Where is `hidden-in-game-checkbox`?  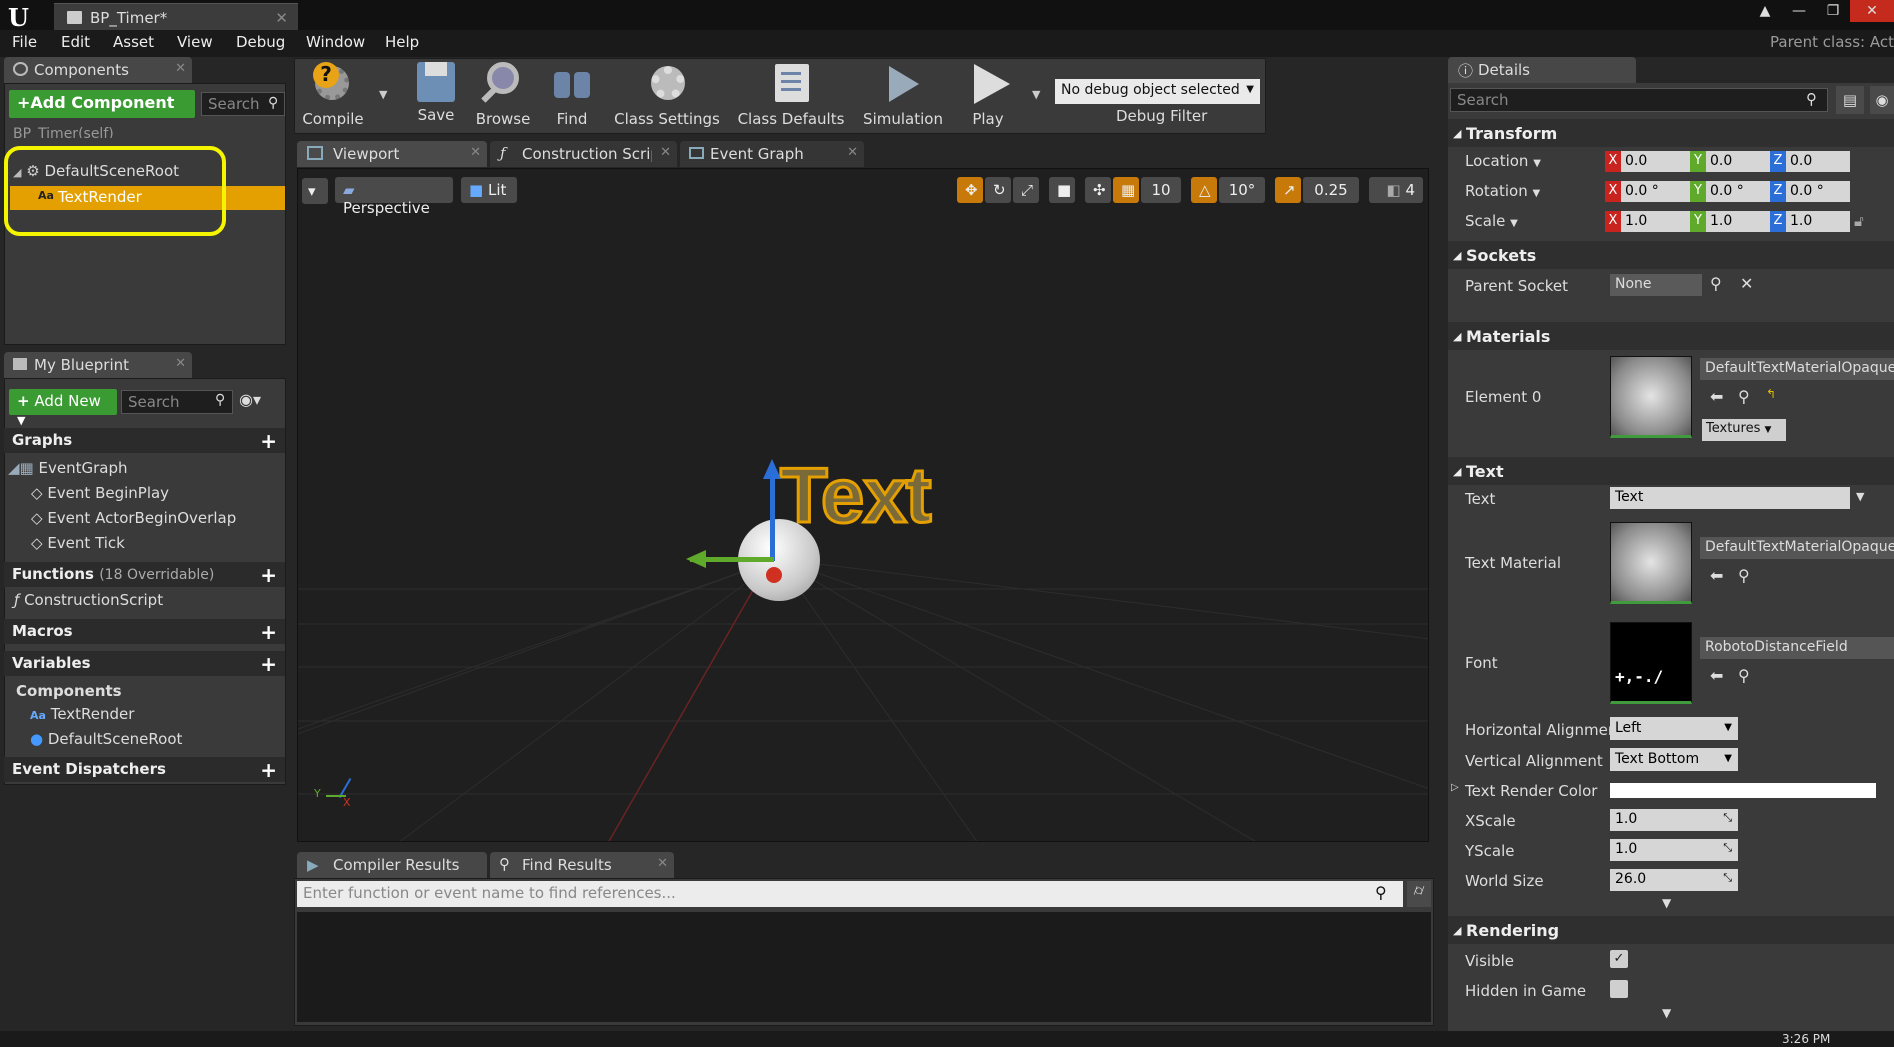
hidden-in-game-checkbox is located at coordinates (1619, 989).